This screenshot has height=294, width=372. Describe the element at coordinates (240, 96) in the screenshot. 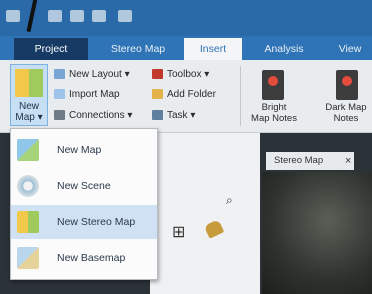

I see `ribbon-separator` at that location.